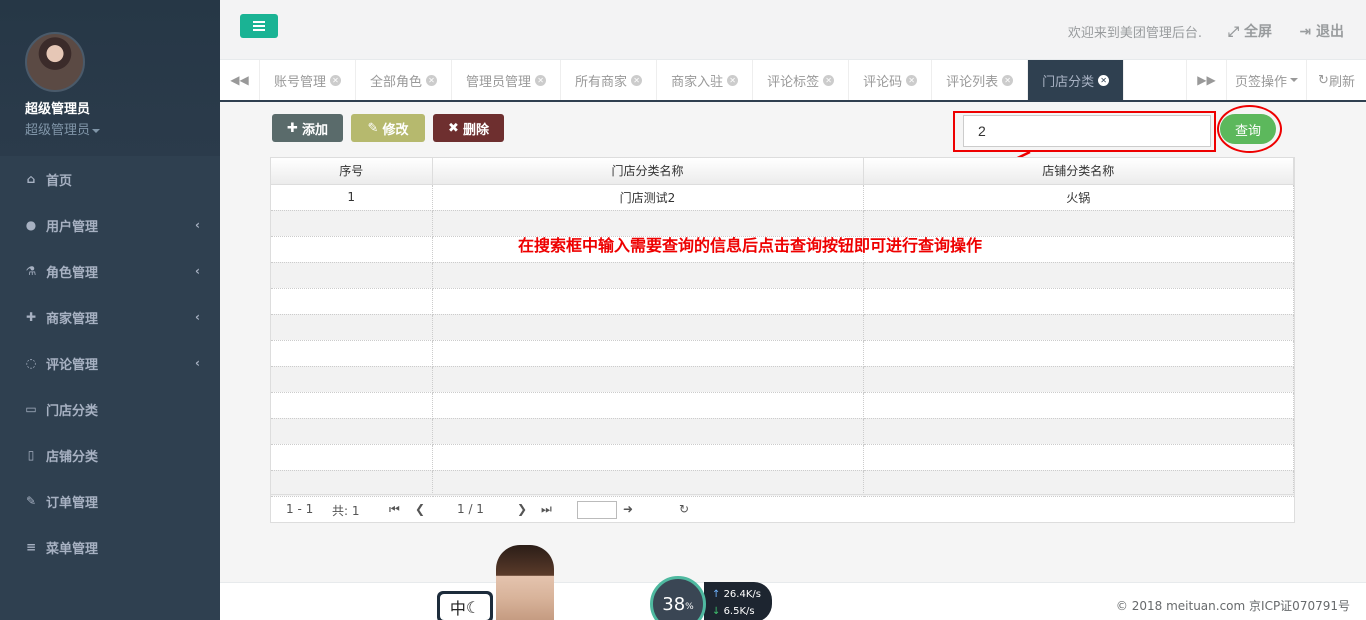  What do you see at coordinates (782, 508) in the screenshot?
I see `pager: 1 - 1 共: 1 ⏮ ❮ 1 / 1 ❯ ⏭ ➜ ↻` at bounding box center [782, 508].